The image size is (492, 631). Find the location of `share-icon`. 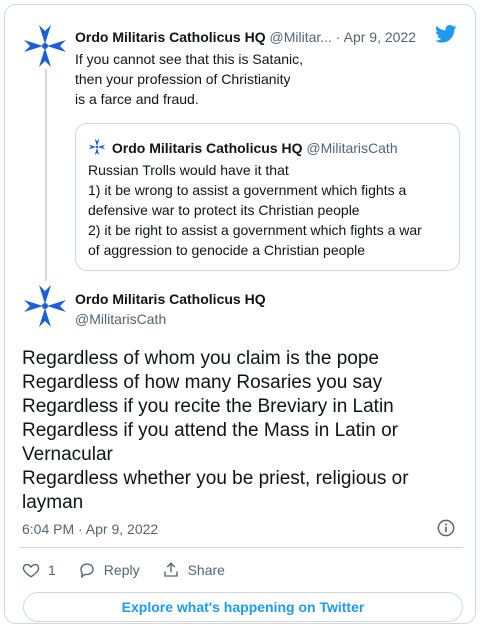

share-icon is located at coordinates (170, 569).